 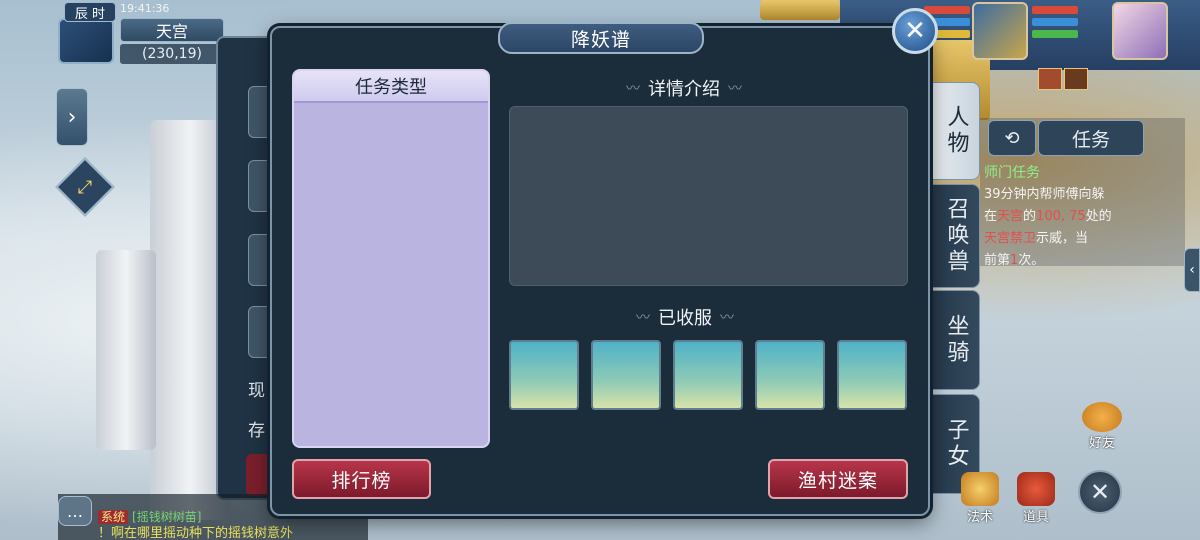 What do you see at coordinates (800, 10) in the screenshot?
I see `gold-ornament` at bounding box center [800, 10].